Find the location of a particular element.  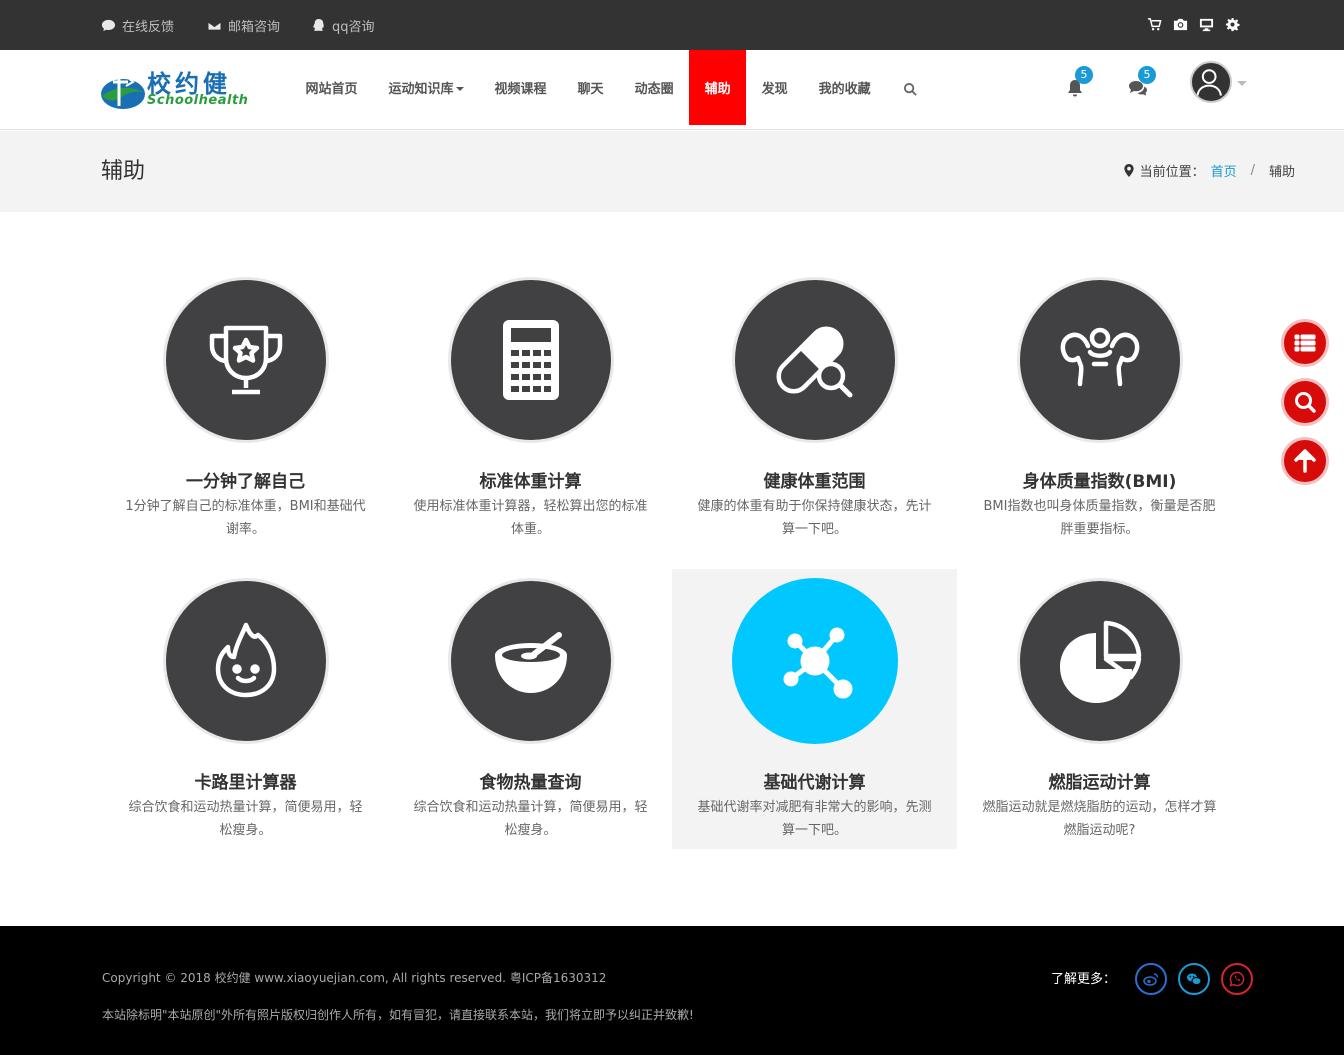

tool-card-know-yourself: 一分钟了解自己 1分钟了解自己的标准体重，BMI和基础代谢率。 is located at coordinates (245, 410).